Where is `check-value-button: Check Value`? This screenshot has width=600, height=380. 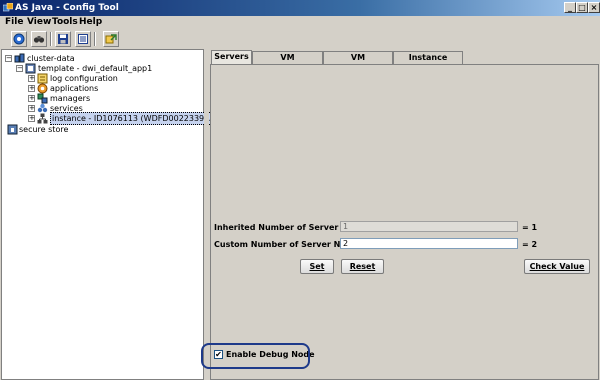 check-value-button: Check Value is located at coordinates (557, 266).